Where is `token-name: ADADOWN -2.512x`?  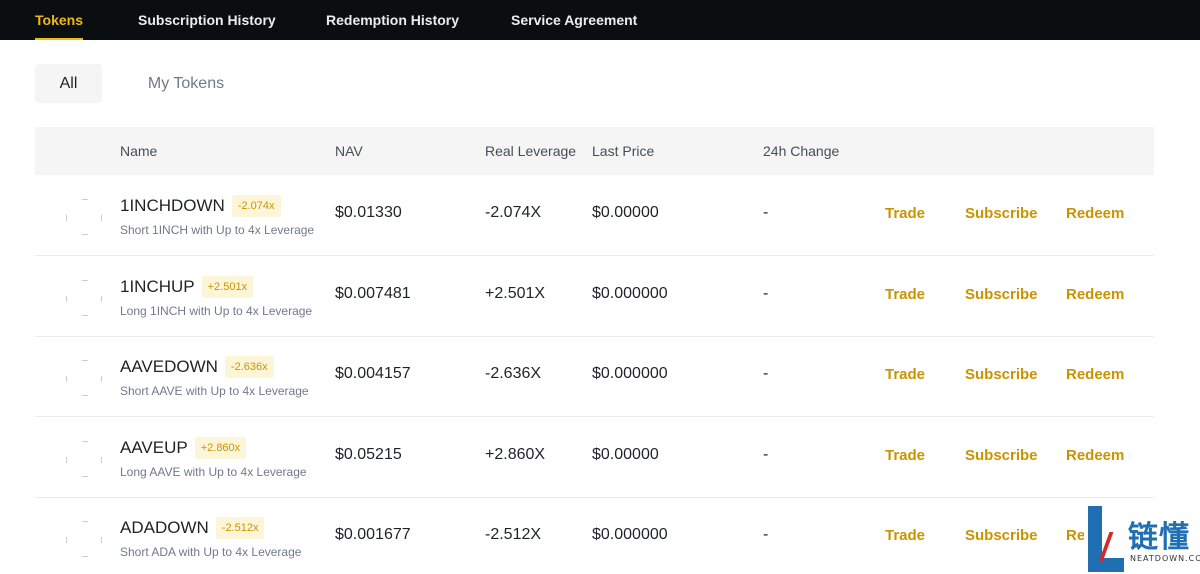
token-name: ADADOWN -2.512x is located at coordinates (192, 528).